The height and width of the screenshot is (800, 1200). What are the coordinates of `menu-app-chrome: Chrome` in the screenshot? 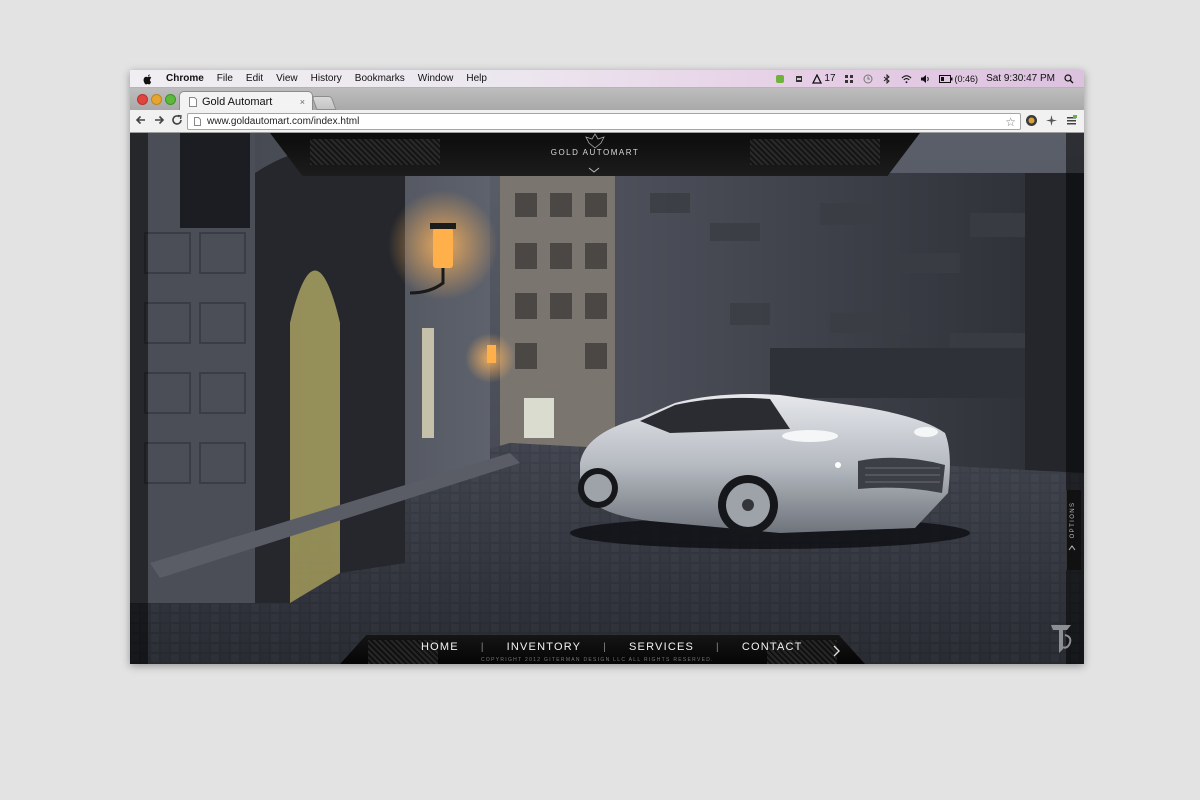 It's located at (185, 78).